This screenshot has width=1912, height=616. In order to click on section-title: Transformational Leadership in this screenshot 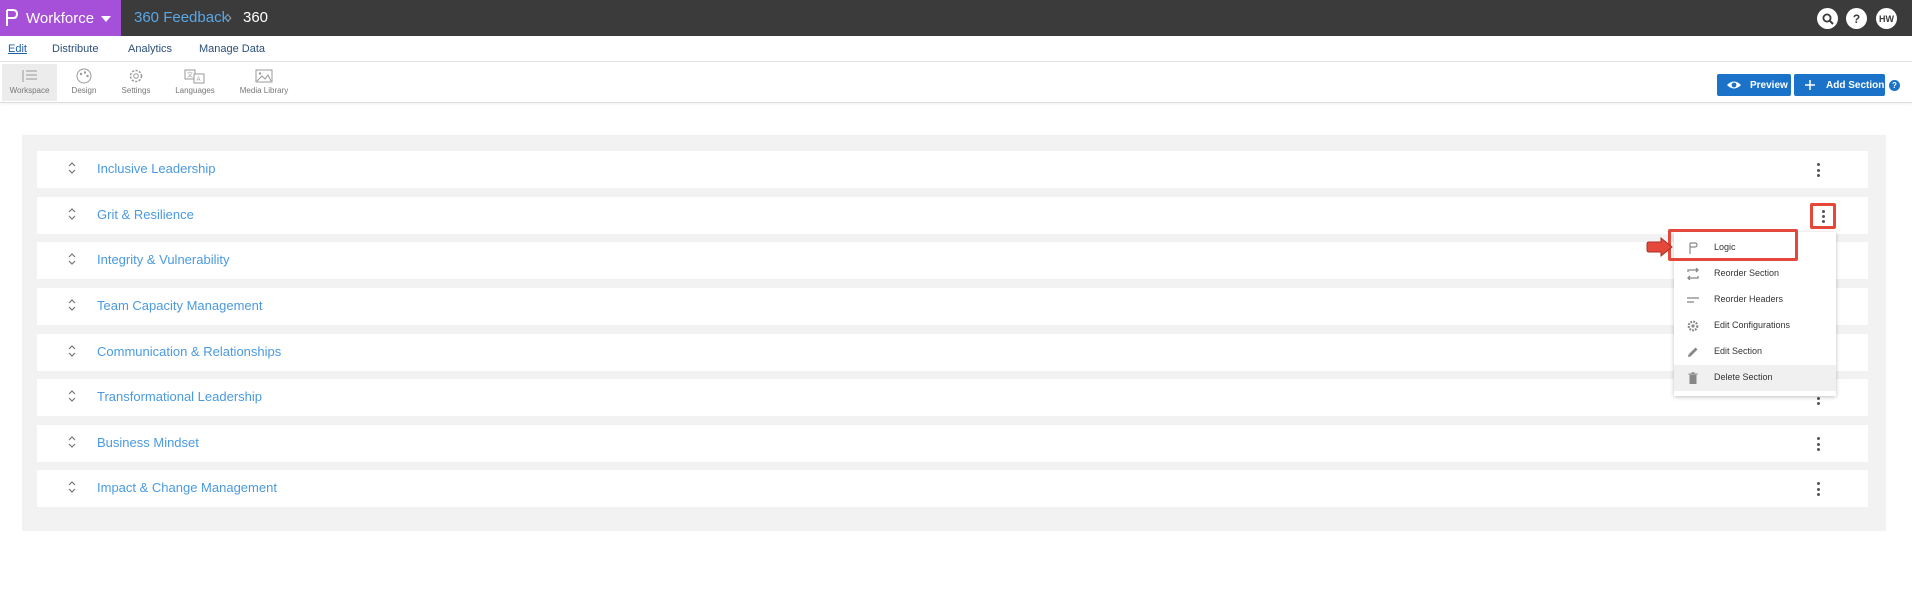, I will do `click(179, 396)`.